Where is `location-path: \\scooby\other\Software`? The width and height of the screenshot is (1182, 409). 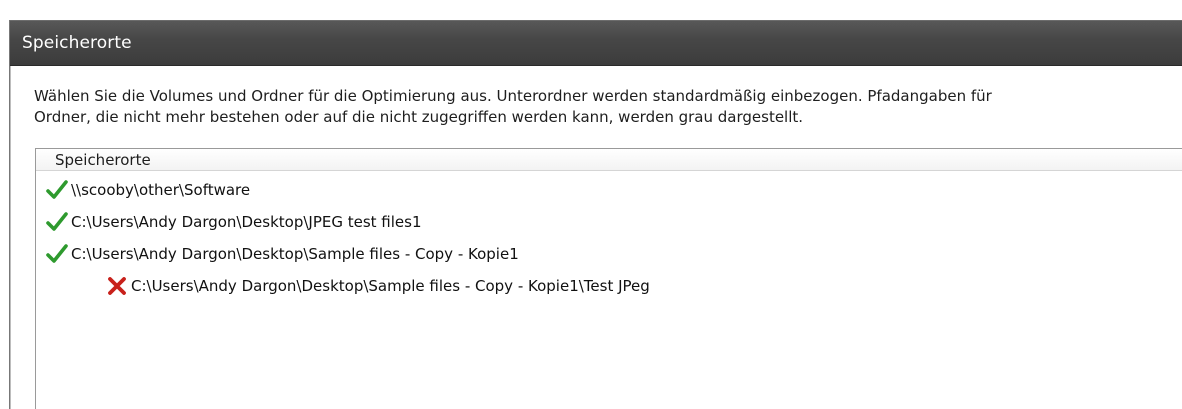
location-path: \\scooby\other\Software is located at coordinates (161, 190).